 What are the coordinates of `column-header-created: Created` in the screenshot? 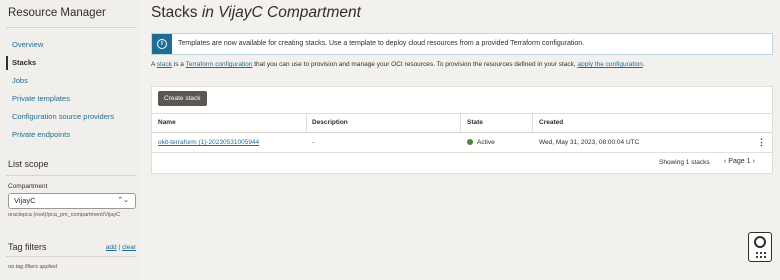 It's located at (551, 122).